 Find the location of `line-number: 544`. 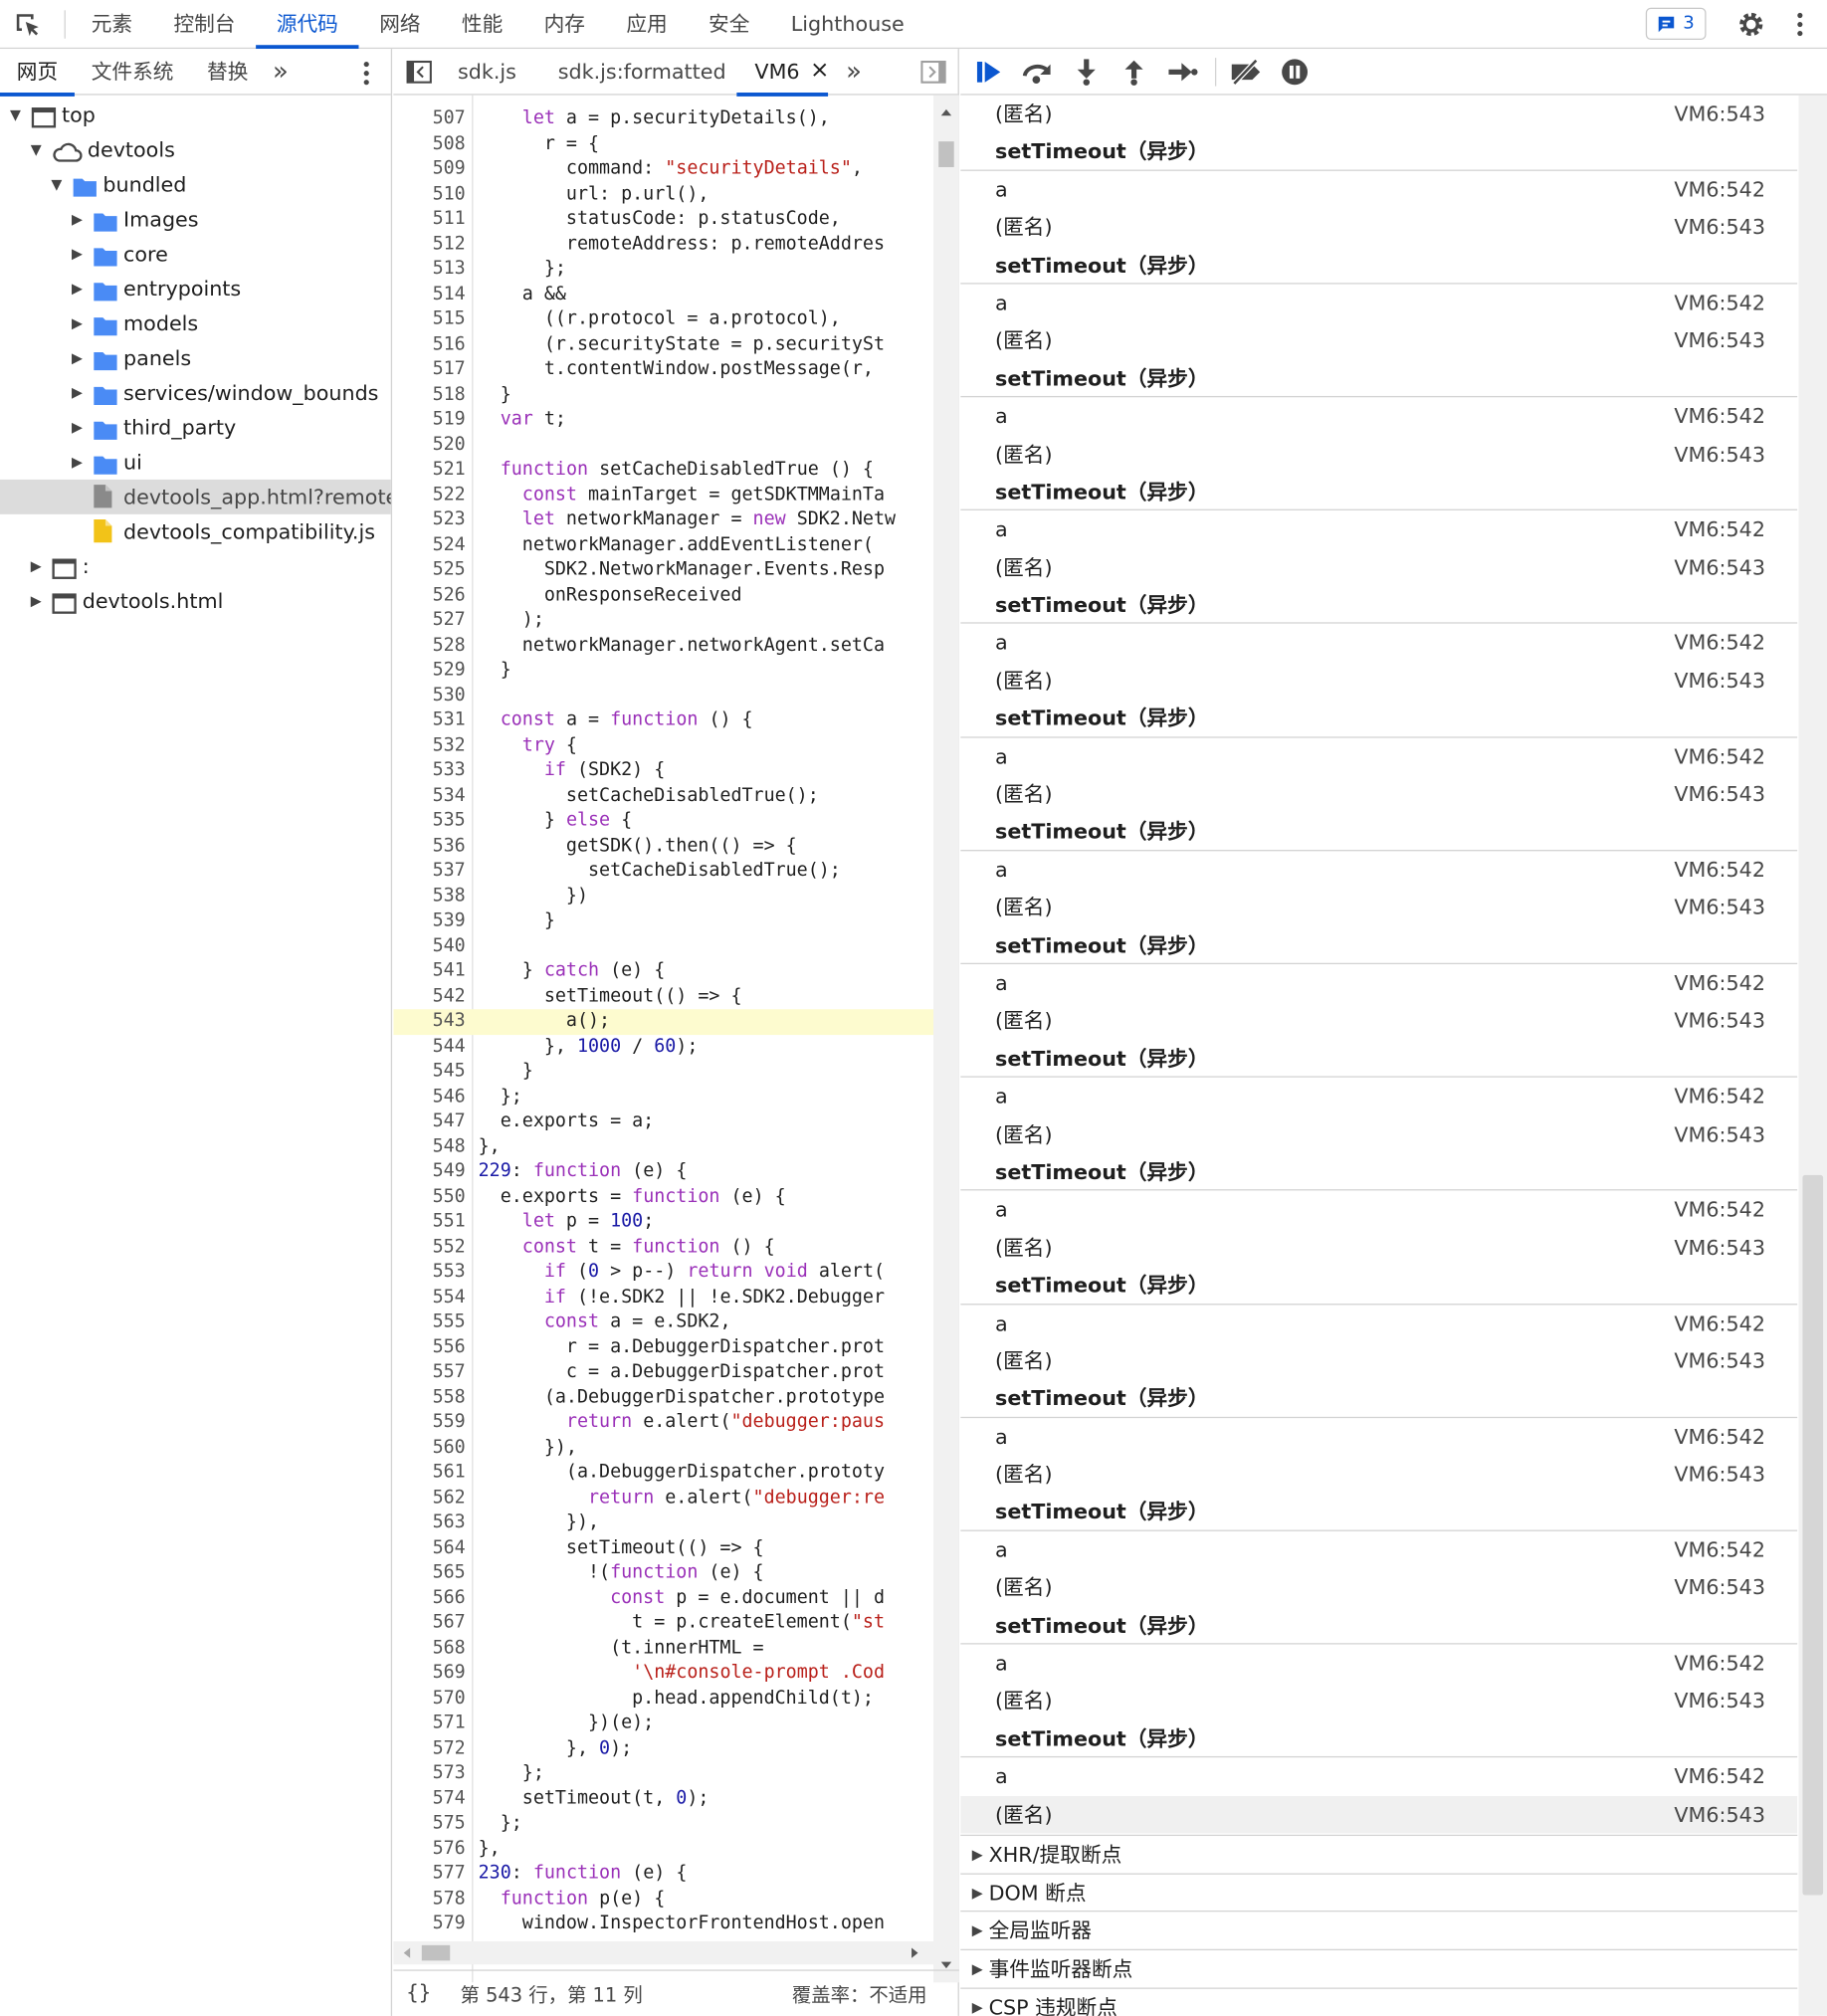

line-number: 544 is located at coordinates (430, 1046).